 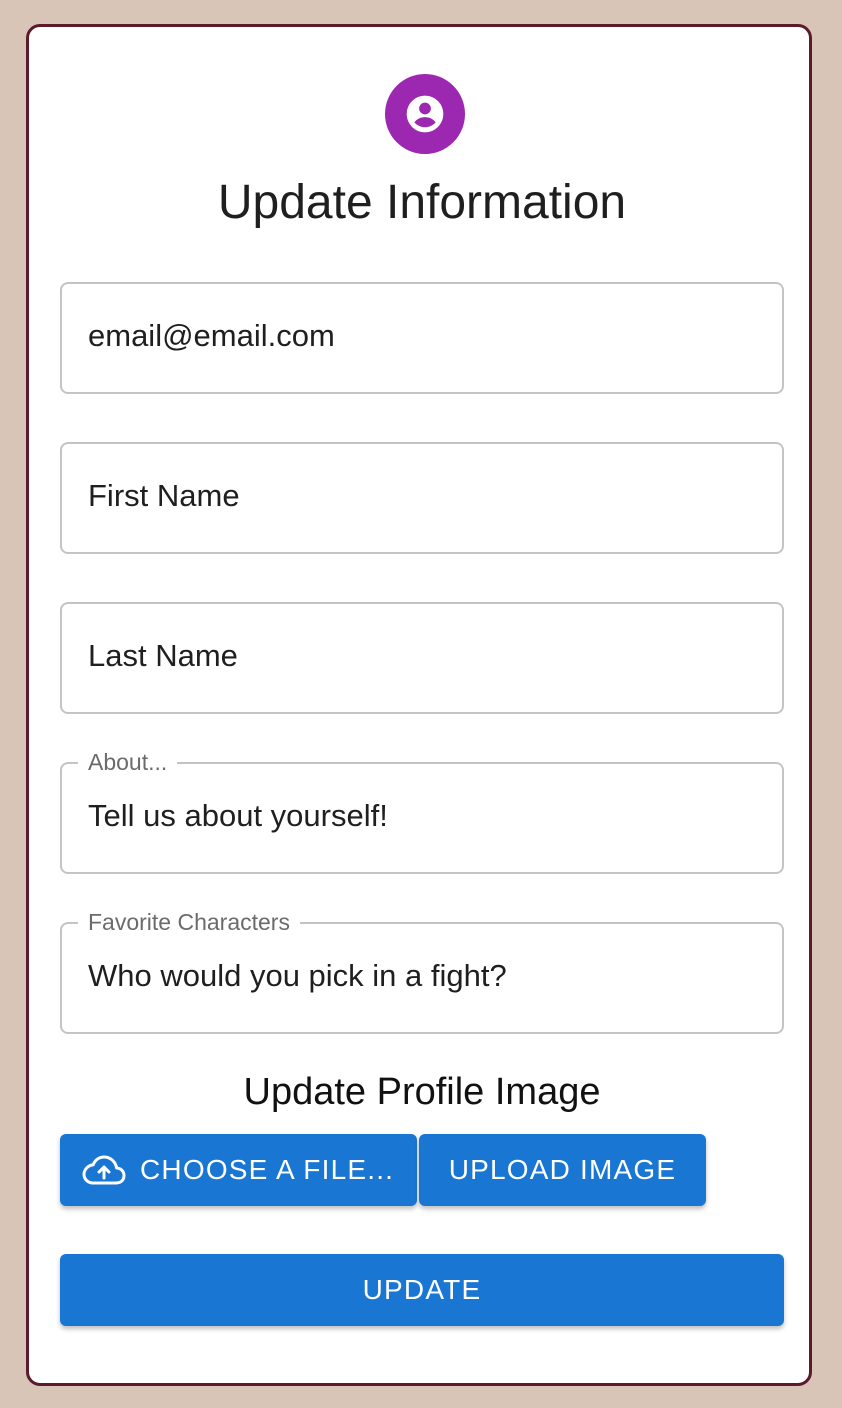 I want to click on update-button: Update, so click(x=422, y=1290).